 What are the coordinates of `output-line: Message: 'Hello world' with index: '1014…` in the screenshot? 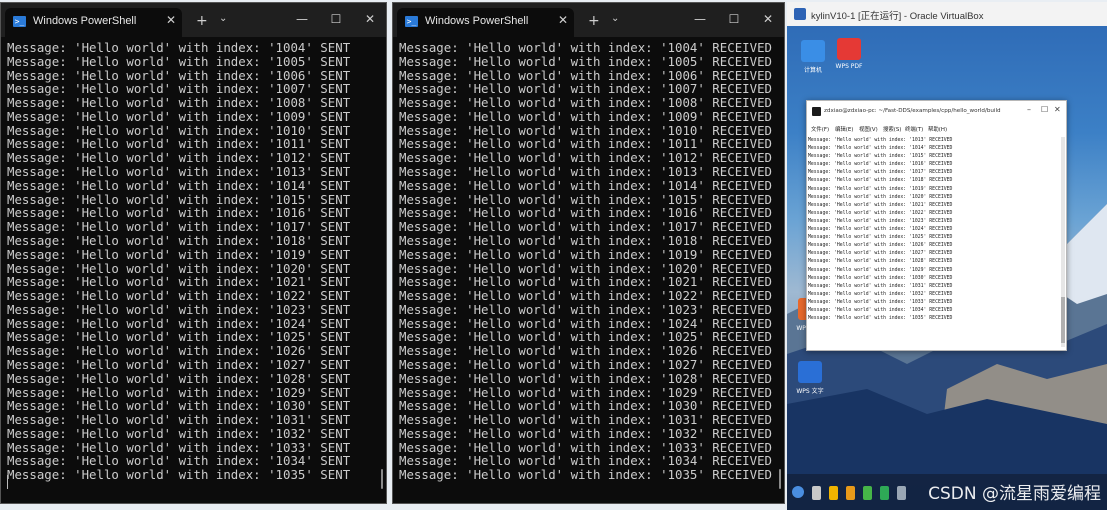 It's located at (585, 185).